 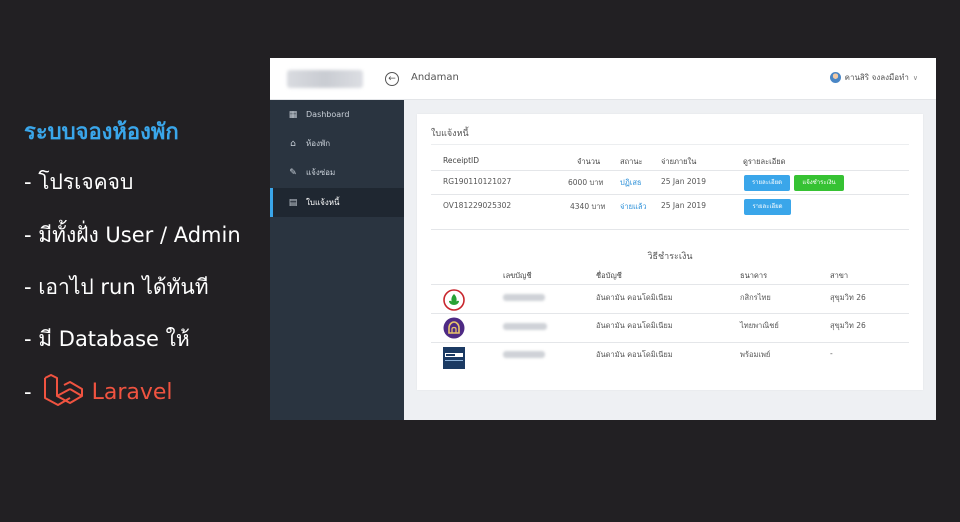 I want to click on app-logo, so click(x=325, y=79).